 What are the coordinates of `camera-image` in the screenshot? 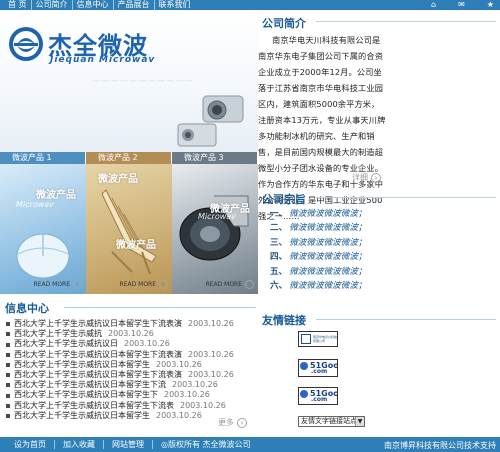 It's located at (210, 121).